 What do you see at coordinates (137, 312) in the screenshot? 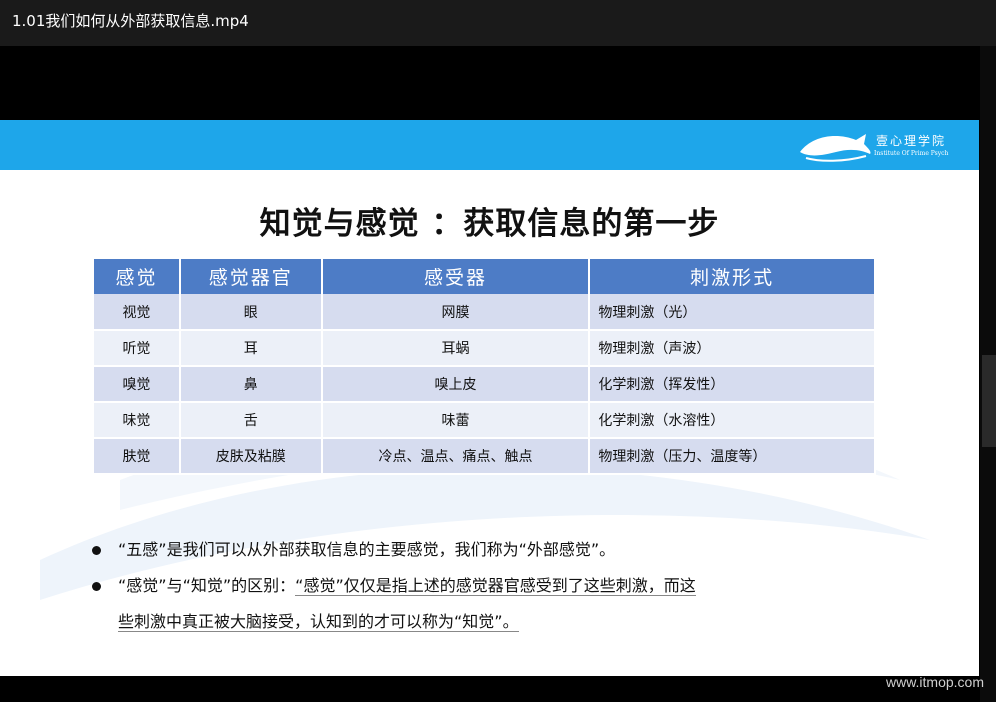
I see `table-cell: 视觉` at bounding box center [137, 312].